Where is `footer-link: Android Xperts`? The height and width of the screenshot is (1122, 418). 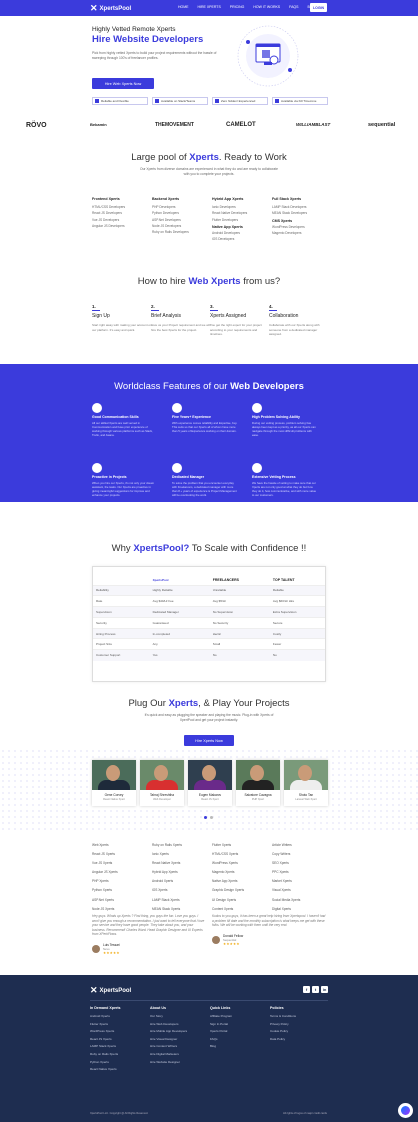
footer-link: Android Xperts is located at coordinates (120, 1017).